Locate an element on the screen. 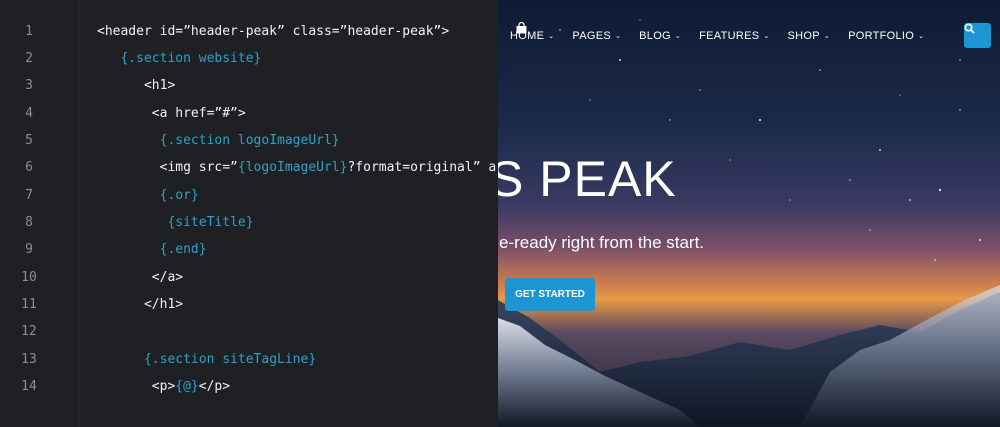 The width and height of the screenshot is (1000, 427). nav-features: FEATURES ⌄ is located at coordinates (734, 36).